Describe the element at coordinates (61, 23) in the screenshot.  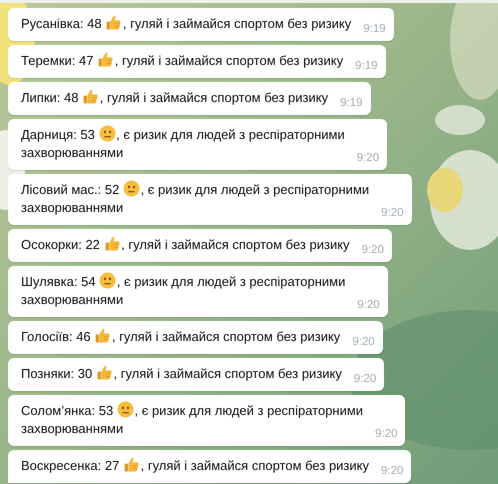
I see `district-reading: Русанівка: 48` at that location.